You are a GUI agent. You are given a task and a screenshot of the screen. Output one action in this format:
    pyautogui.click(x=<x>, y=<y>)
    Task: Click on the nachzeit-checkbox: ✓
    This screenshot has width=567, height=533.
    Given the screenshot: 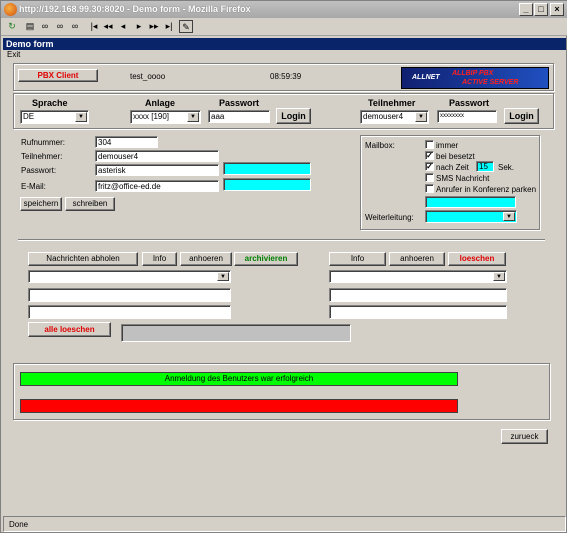 What is the action you would take?
    pyautogui.click(x=429, y=166)
    